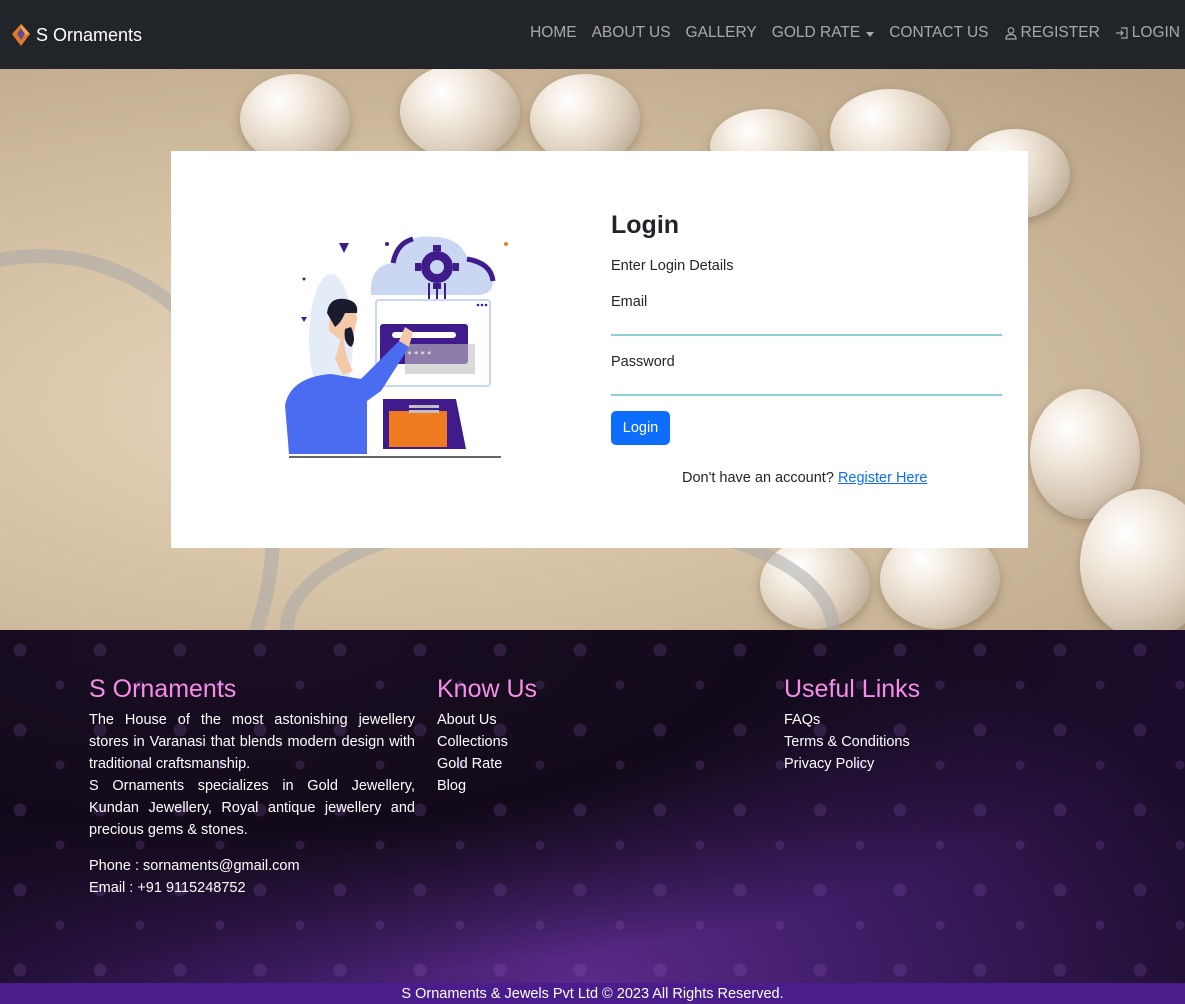  Describe the element at coordinates (89, 34) in the screenshot. I see `brand-name: S Ornaments` at that location.